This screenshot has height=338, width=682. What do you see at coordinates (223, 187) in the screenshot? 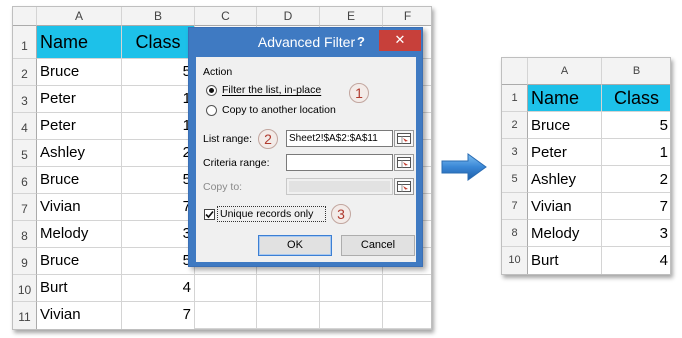
I see `copy-to-label: Copy to:` at bounding box center [223, 187].